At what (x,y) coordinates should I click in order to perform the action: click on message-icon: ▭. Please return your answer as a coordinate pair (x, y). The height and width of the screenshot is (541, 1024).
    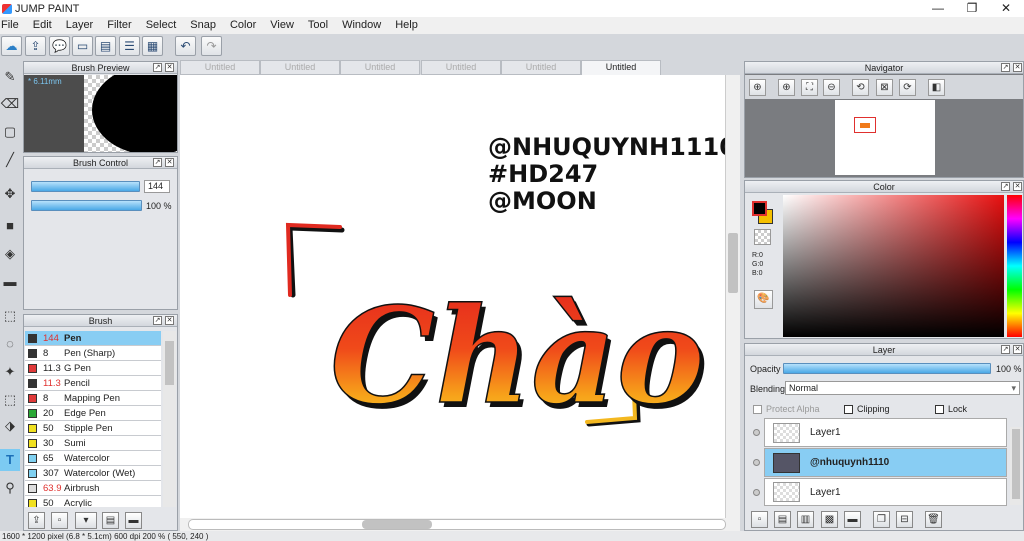
    Looking at the image, I should click on (82, 46).